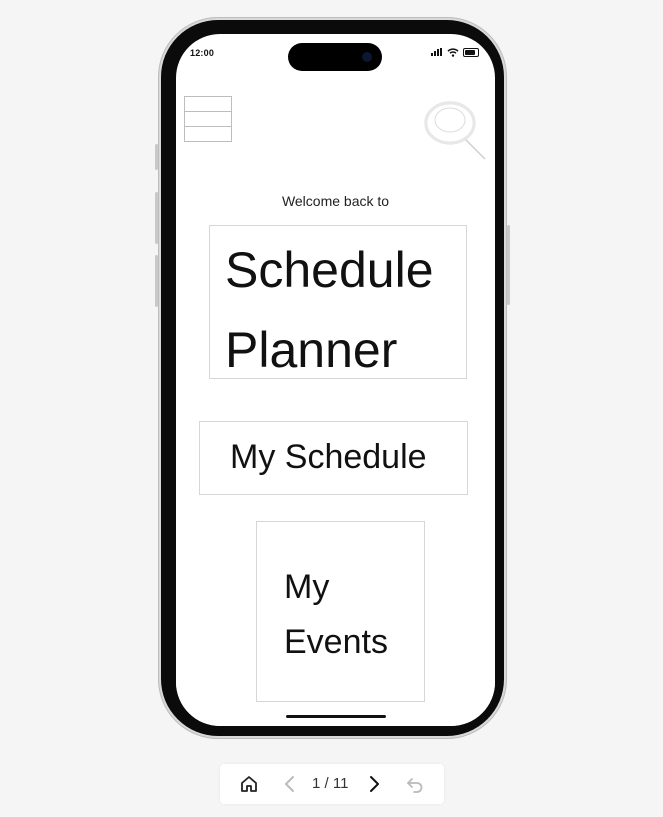 Image resolution: width=663 pixels, height=817 pixels. I want to click on status-time: 12:00, so click(202, 53).